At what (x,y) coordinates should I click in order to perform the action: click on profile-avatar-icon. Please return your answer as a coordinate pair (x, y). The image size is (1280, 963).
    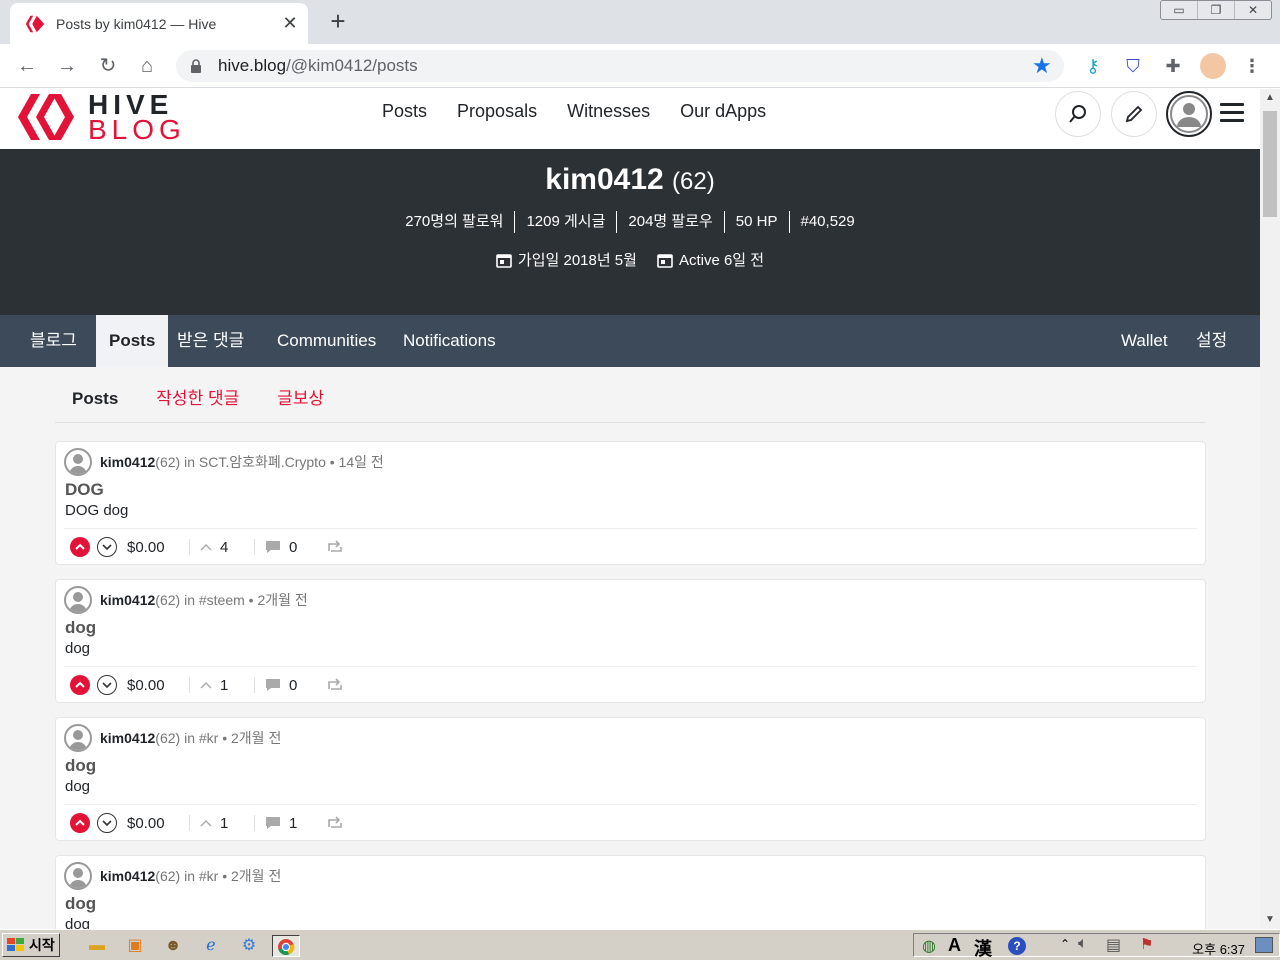
    Looking at the image, I should click on (1213, 66).